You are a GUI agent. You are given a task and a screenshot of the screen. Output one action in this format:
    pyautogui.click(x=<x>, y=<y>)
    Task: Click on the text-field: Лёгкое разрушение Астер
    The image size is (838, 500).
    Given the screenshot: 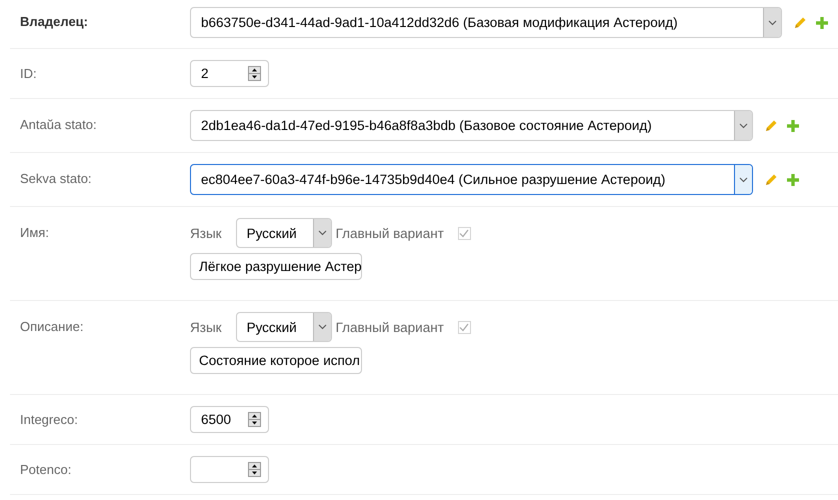 What is the action you would take?
    pyautogui.click(x=276, y=266)
    